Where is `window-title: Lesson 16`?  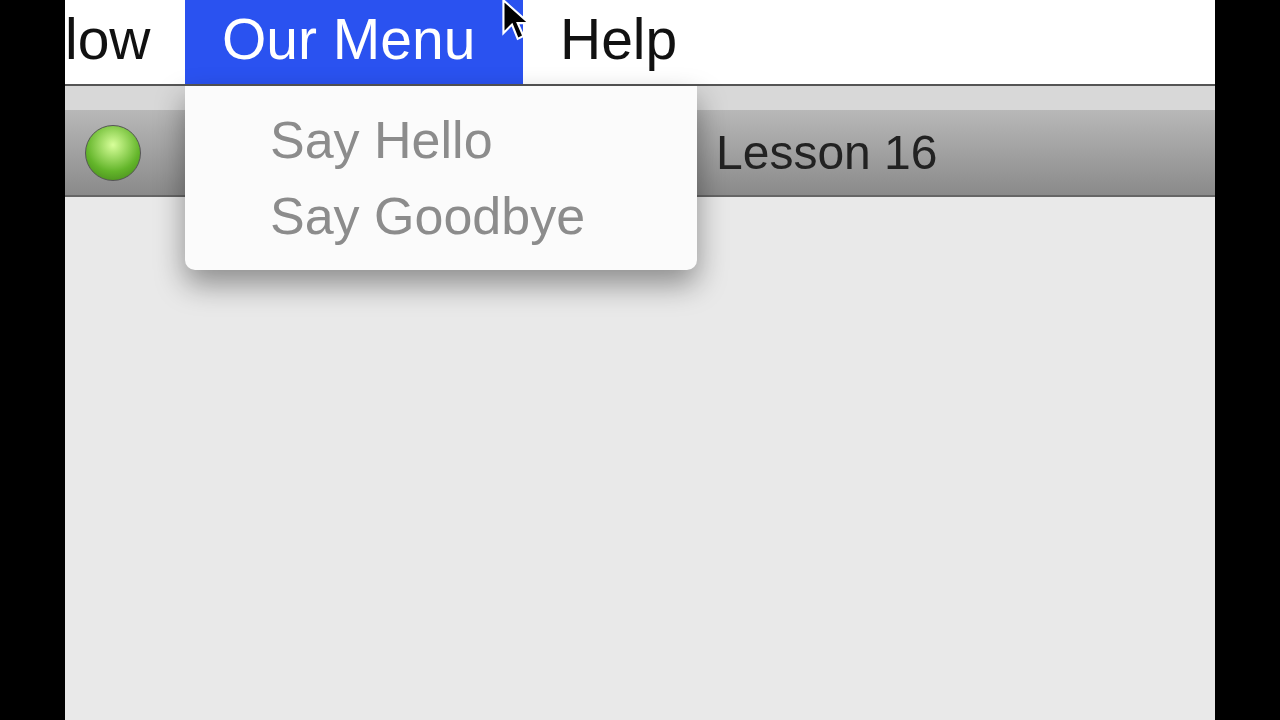
window-title: Lesson 16 is located at coordinates (827, 152).